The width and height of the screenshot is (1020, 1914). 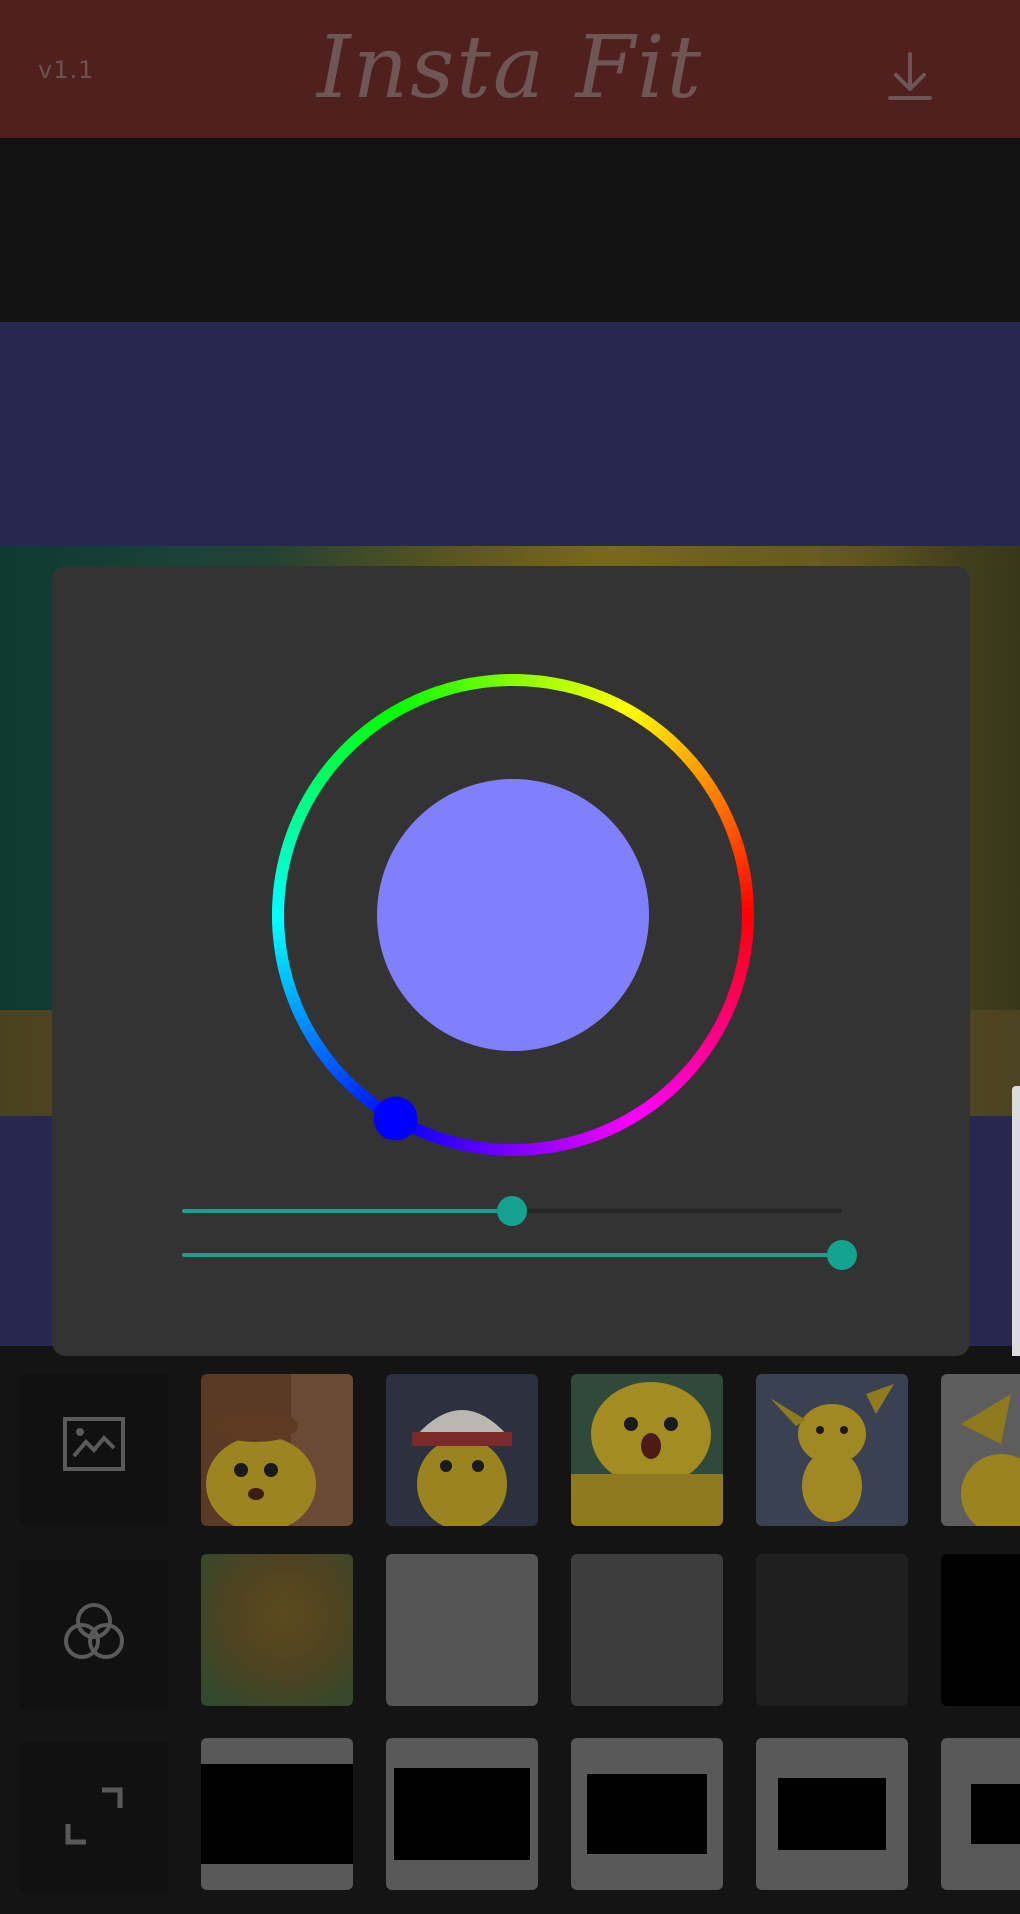 I want to click on saturation-slider, so click(x=512, y=1211).